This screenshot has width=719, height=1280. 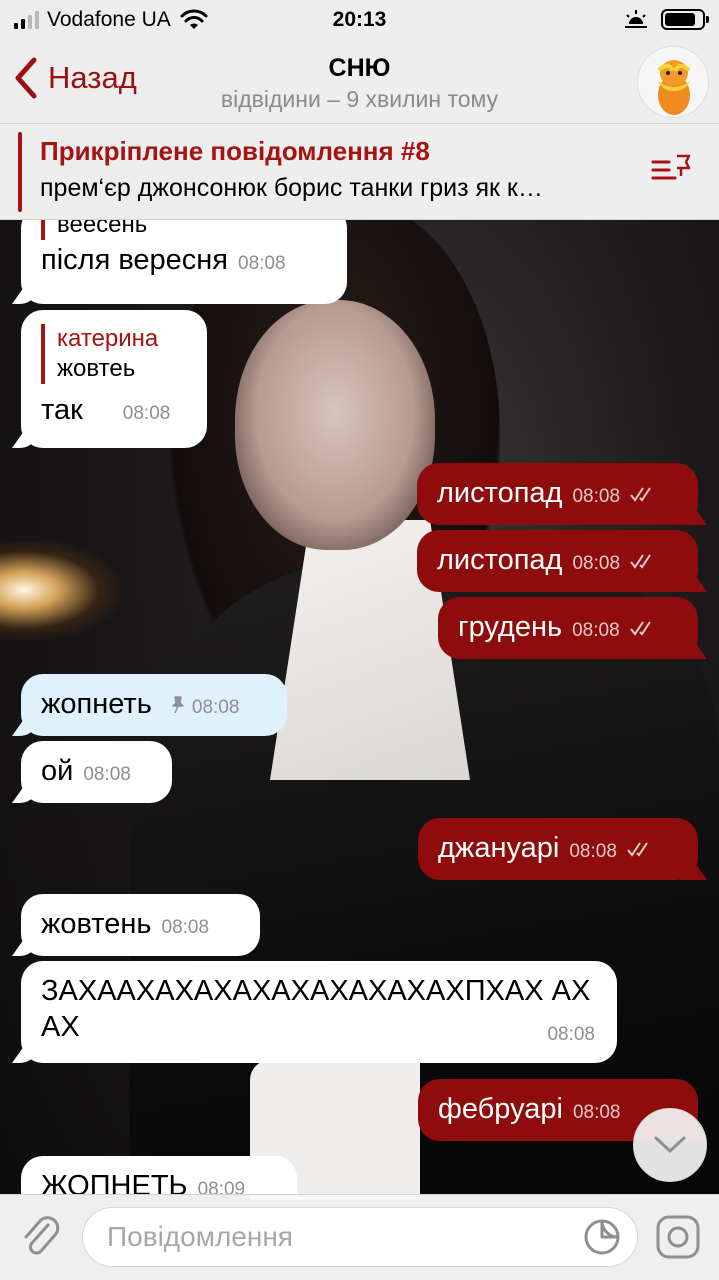 What do you see at coordinates (20, 172) in the screenshot?
I see `pinned-indicator` at bounding box center [20, 172].